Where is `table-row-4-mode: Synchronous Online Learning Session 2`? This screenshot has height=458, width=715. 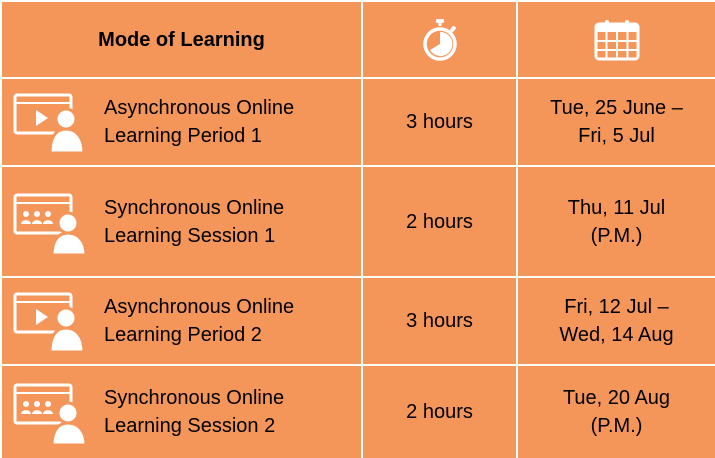
table-row-4-mode: Synchronous Online Learning Session 2 is located at coordinates (181, 412).